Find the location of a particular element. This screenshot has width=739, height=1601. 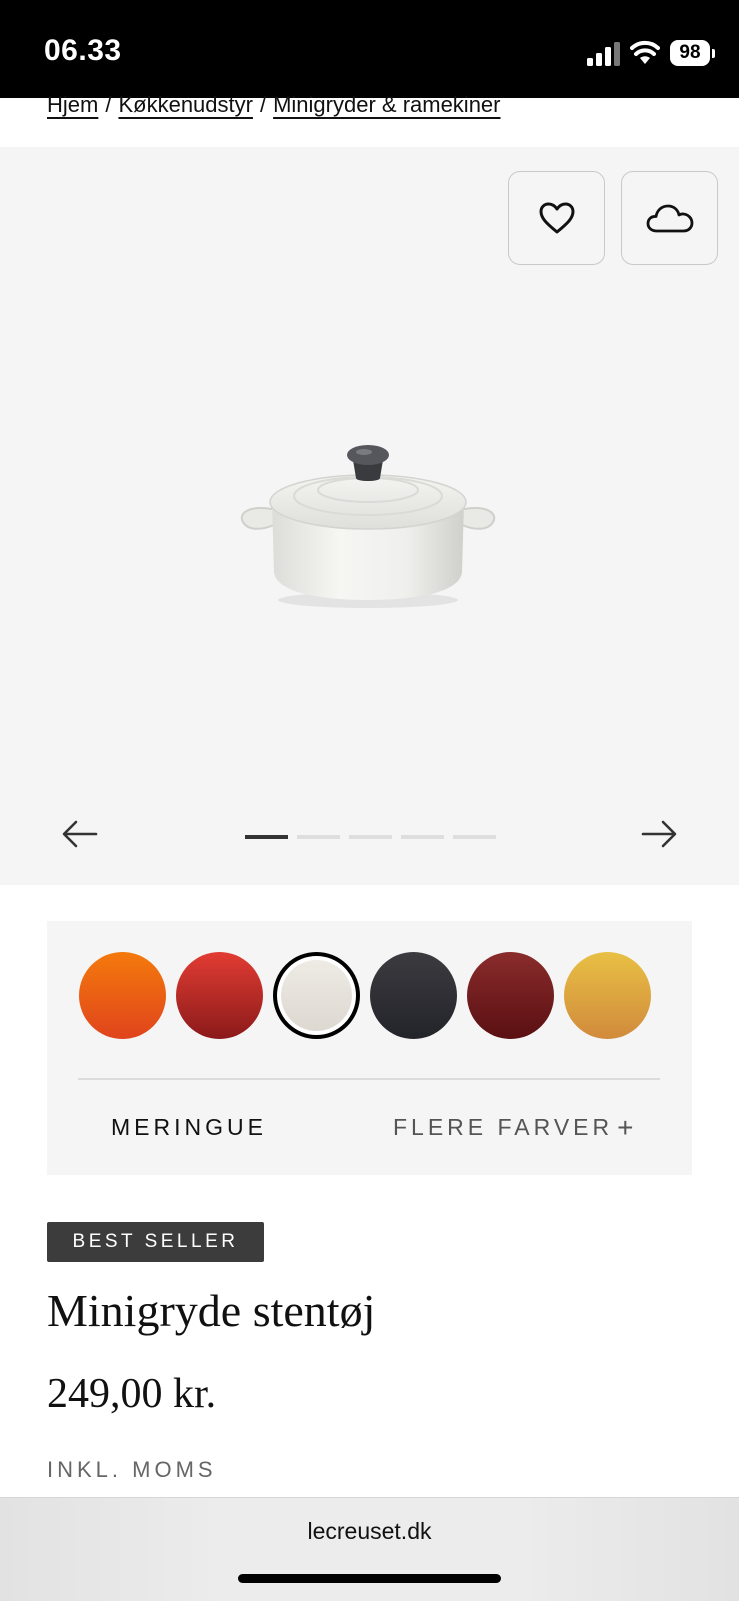

breadcrumb-mini-pots: Minigryder & ramekiner is located at coordinates (386, 104).